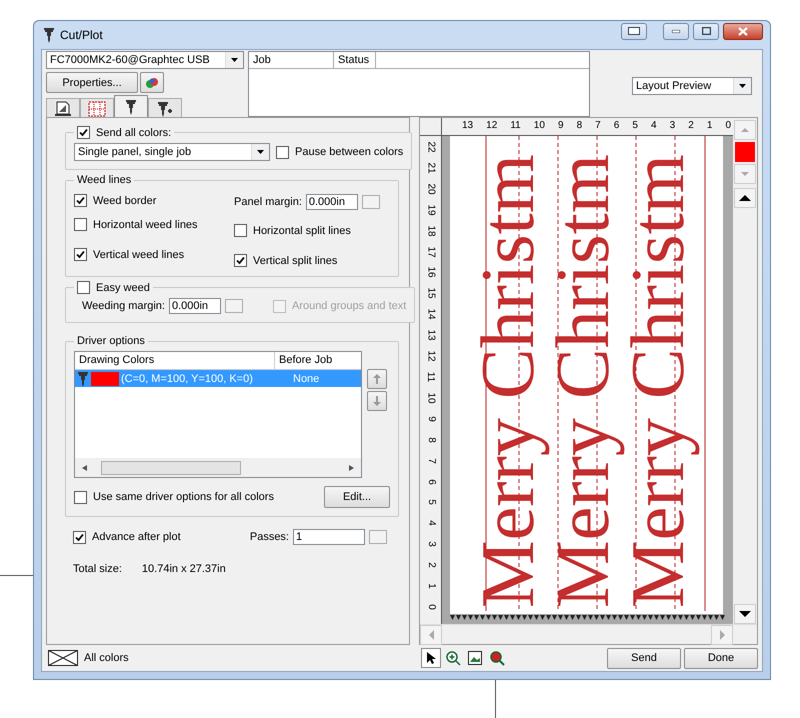  I want to click on minimize-button, so click(676, 31).